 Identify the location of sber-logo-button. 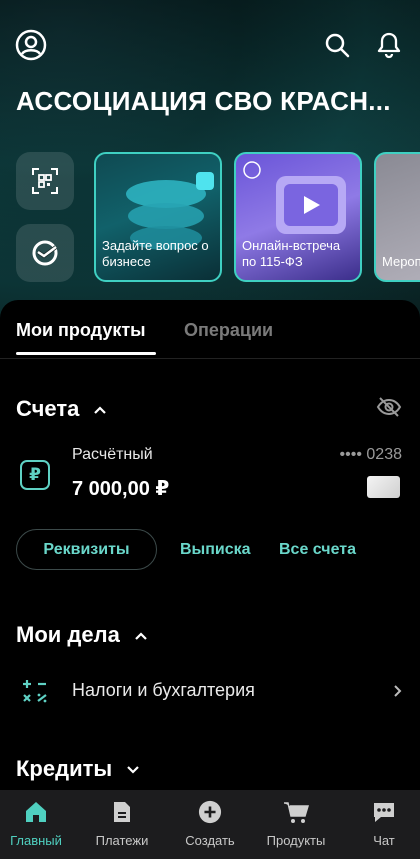
(45, 253).